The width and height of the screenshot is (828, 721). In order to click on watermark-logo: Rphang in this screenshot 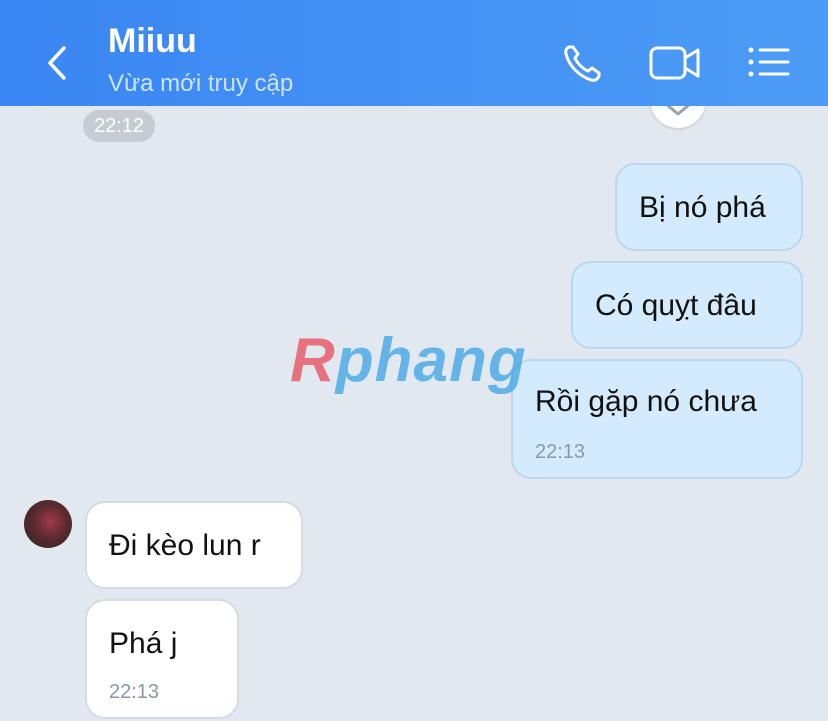, I will do `click(408, 360)`.